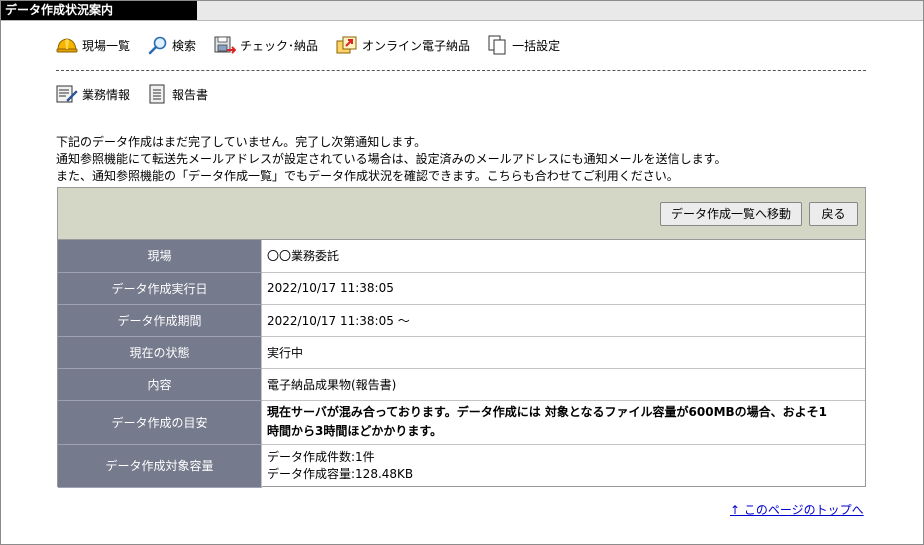 Image resolution: width=924 pixels, height=545 pixels. I want to click on nav-row-sub: 業務情報 報告書, so click(141, 94).